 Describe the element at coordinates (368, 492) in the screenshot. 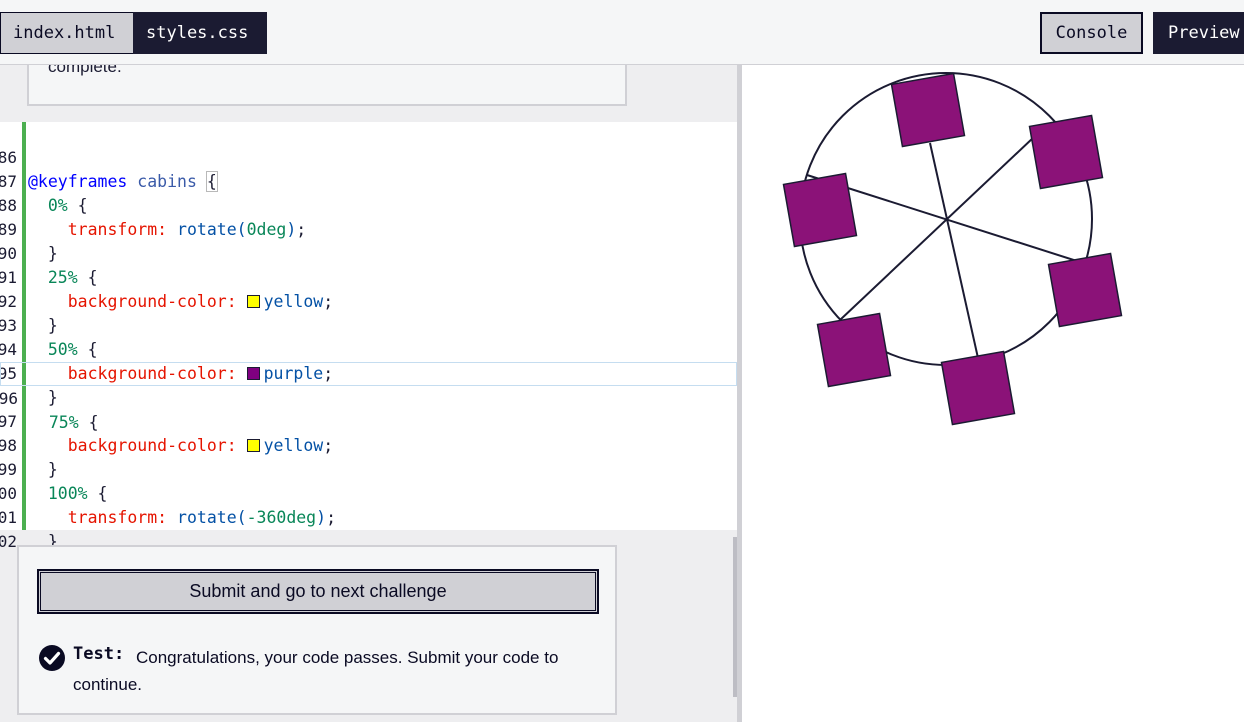

I see `code-line: 00 transform: rotate(-360deg);` at that location.